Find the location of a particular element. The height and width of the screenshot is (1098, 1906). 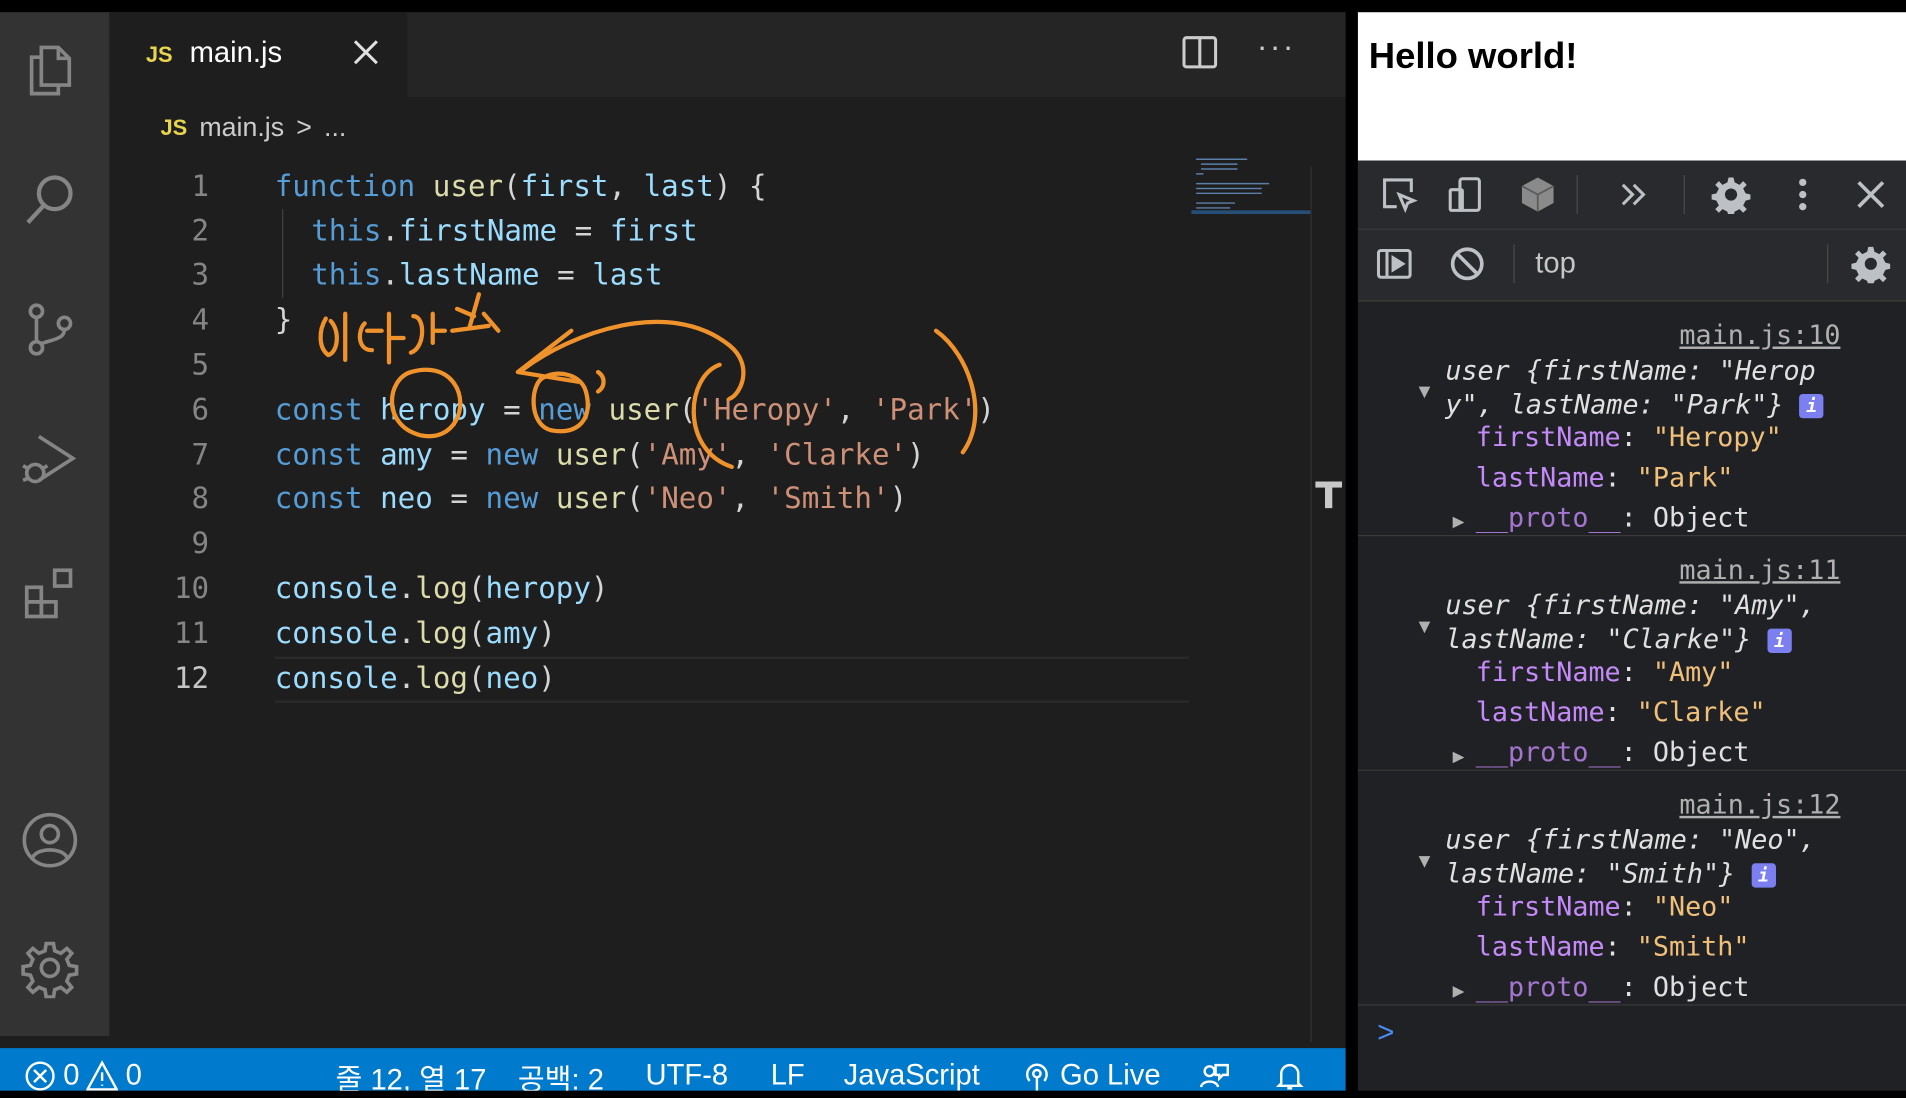

property-row: firstName: "Amy" is located at coordinates (1604, 673).